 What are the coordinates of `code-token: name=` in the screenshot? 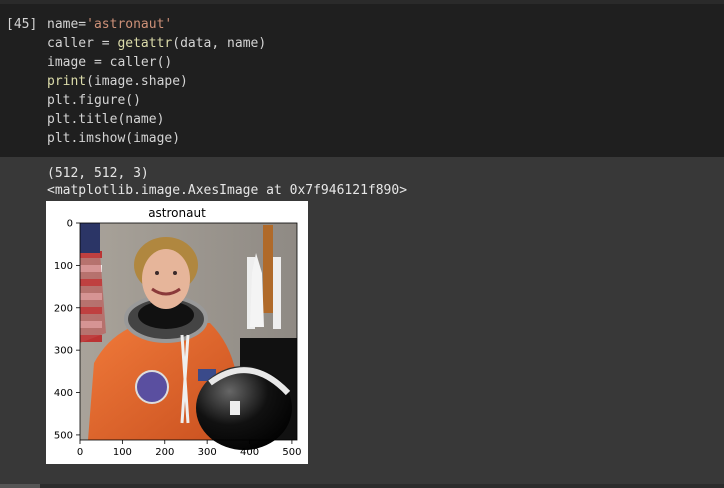 It's located at (67, 24).